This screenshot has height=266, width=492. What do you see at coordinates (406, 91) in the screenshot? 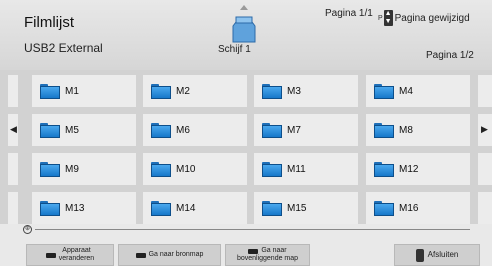
I see `folder-label: M4` at bounding box center [406, 91].